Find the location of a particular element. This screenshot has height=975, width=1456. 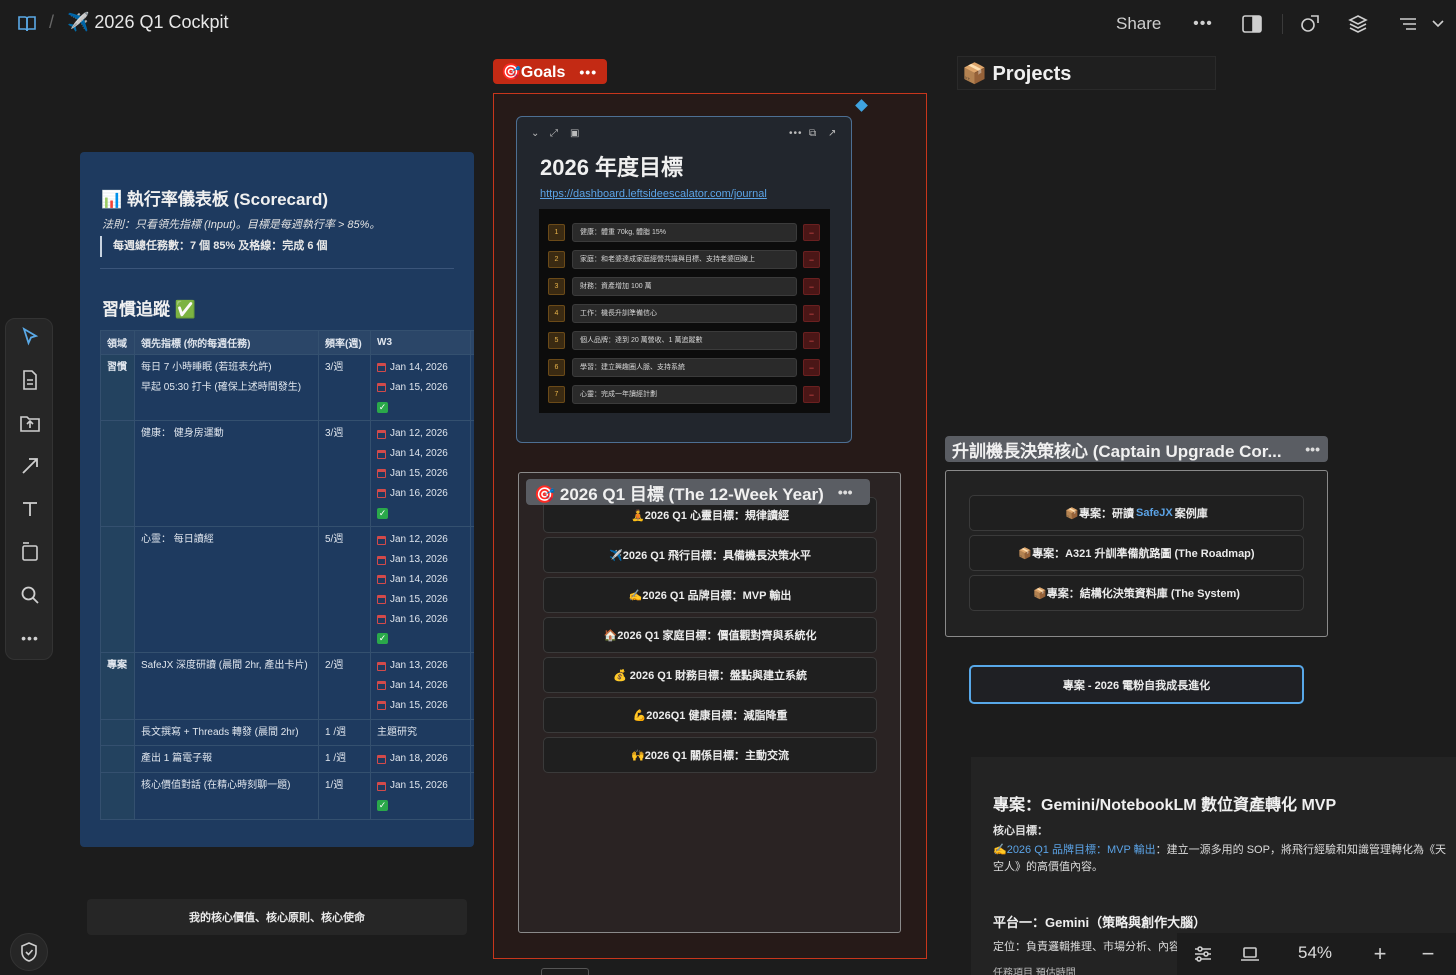

table-row: 核心價值對話 (在精心時刻聊一題) 1/週 Jan 15, 2026 ✓ is located at coordinates (287, 796).